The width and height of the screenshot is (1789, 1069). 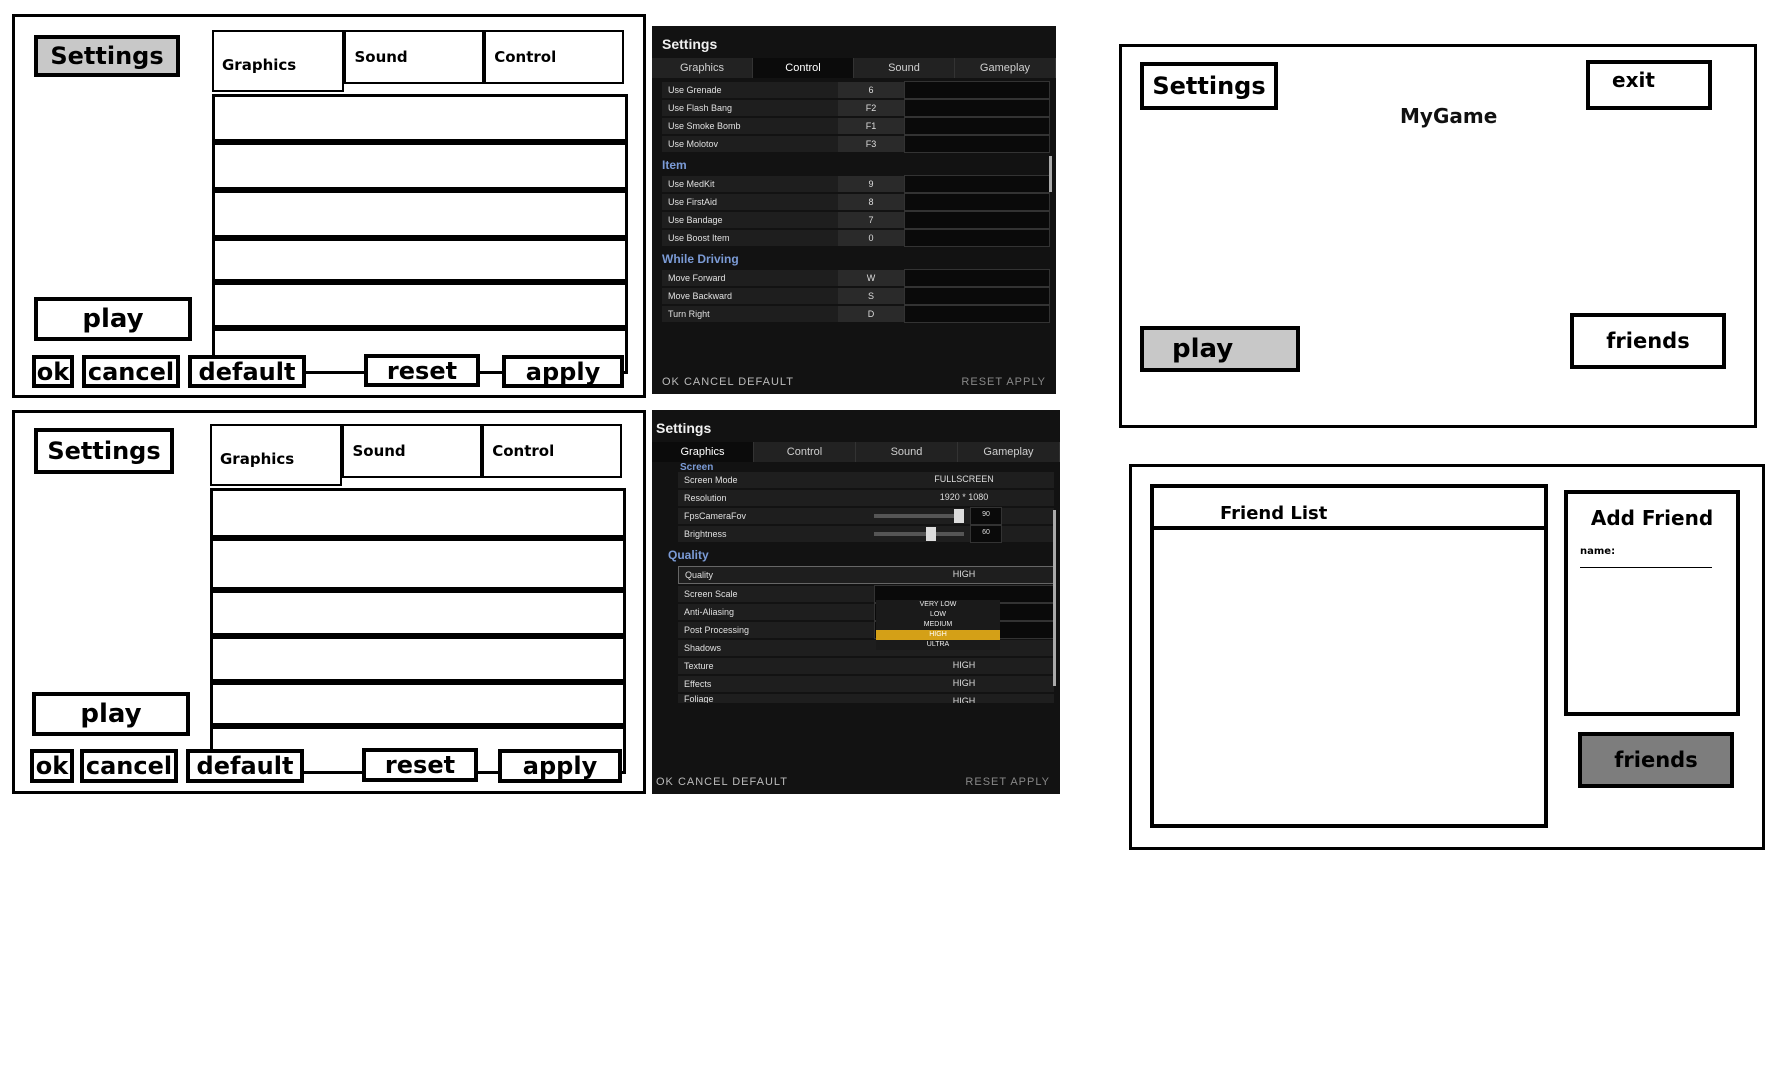 I want to click on keybind-key: S, so click(x=871, y=296).